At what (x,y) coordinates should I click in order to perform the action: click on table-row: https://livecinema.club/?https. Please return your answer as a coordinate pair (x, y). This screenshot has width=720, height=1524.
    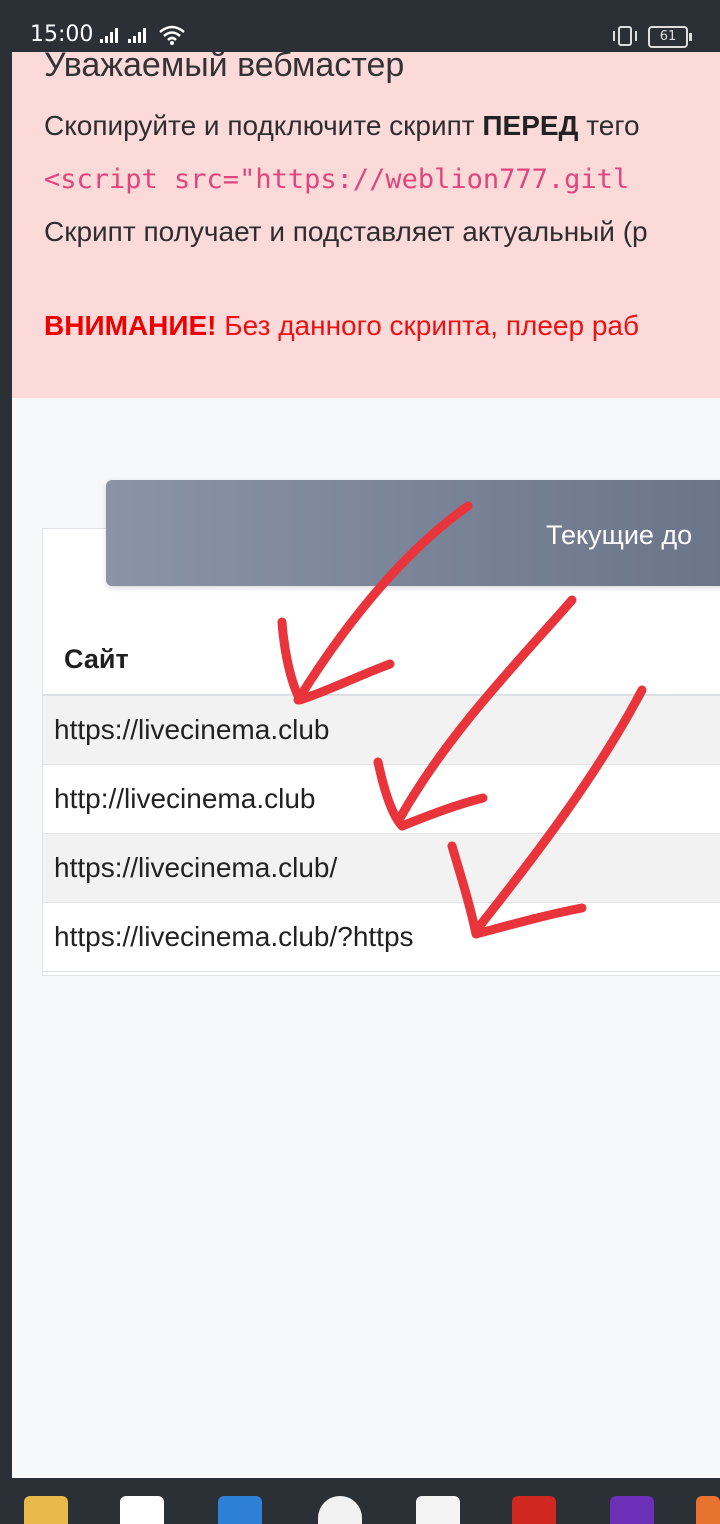
    Looking at the image, I should click on (381, 937).